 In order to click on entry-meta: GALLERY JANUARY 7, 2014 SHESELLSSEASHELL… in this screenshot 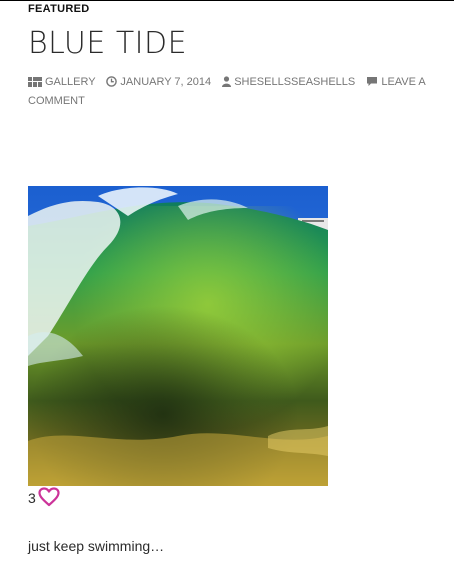, I will do `click(238, 92)`.